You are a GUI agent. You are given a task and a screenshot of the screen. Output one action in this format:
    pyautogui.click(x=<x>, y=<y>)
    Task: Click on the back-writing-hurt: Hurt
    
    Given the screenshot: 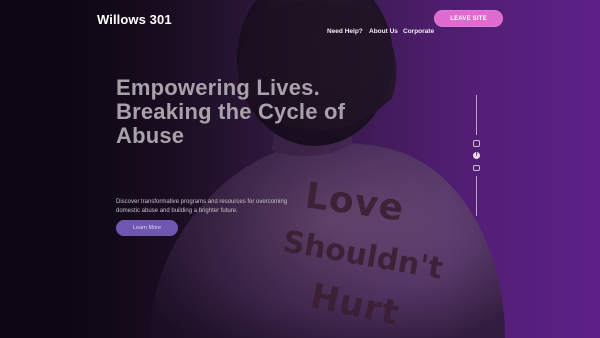 What is the action you would take?
    pyautogui.click(x=354, y=305)
    